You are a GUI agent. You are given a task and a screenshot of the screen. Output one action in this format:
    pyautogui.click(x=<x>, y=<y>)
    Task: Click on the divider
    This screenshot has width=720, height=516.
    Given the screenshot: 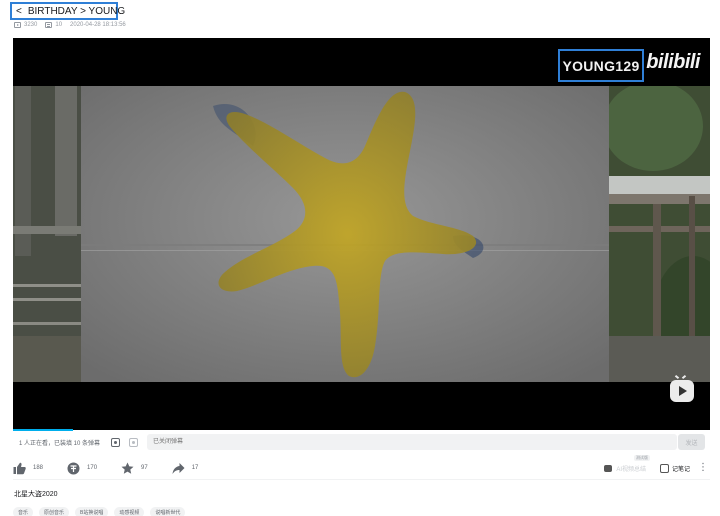 What is the action you would take?
    pyautogui.click(x=361, y=479)
    